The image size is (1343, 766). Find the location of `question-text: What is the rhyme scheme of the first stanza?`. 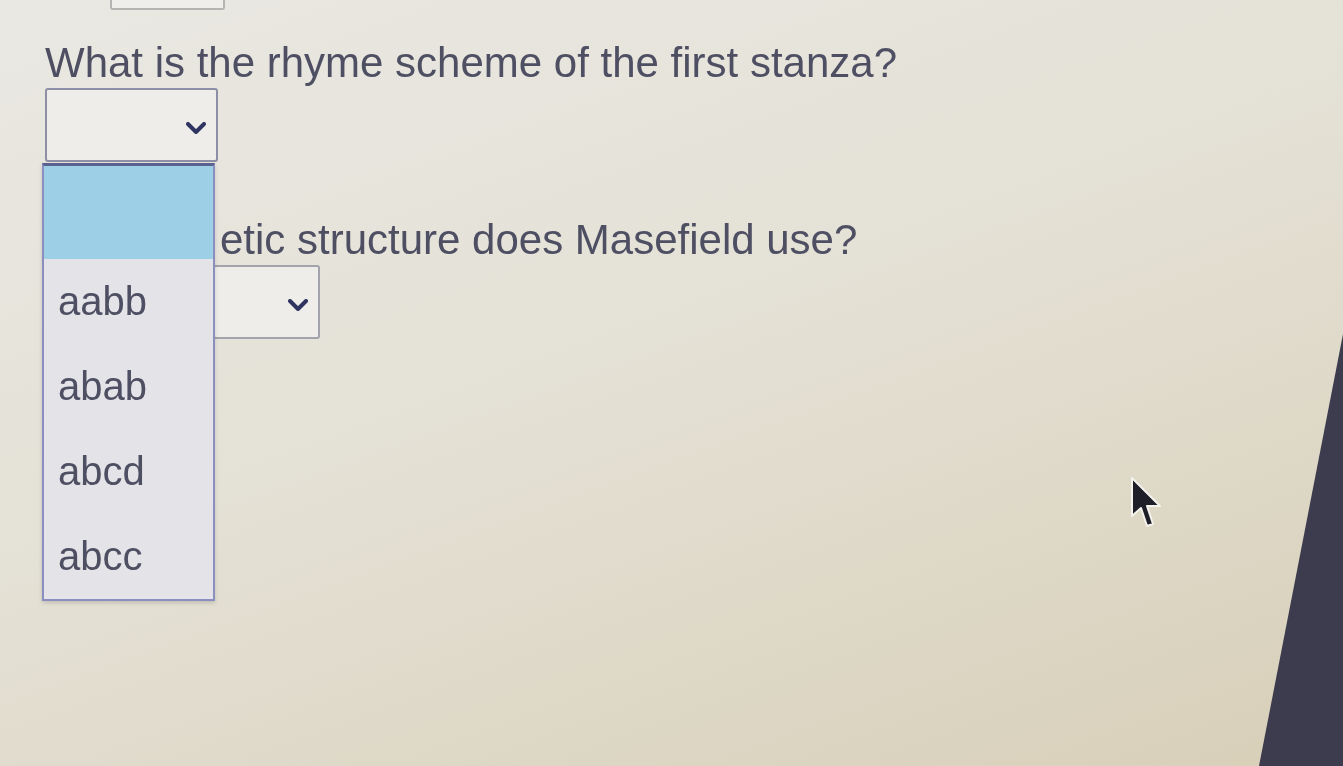

question-text: What is the rhyme scheme of the first stanza? is located at coordinates (471, 62).